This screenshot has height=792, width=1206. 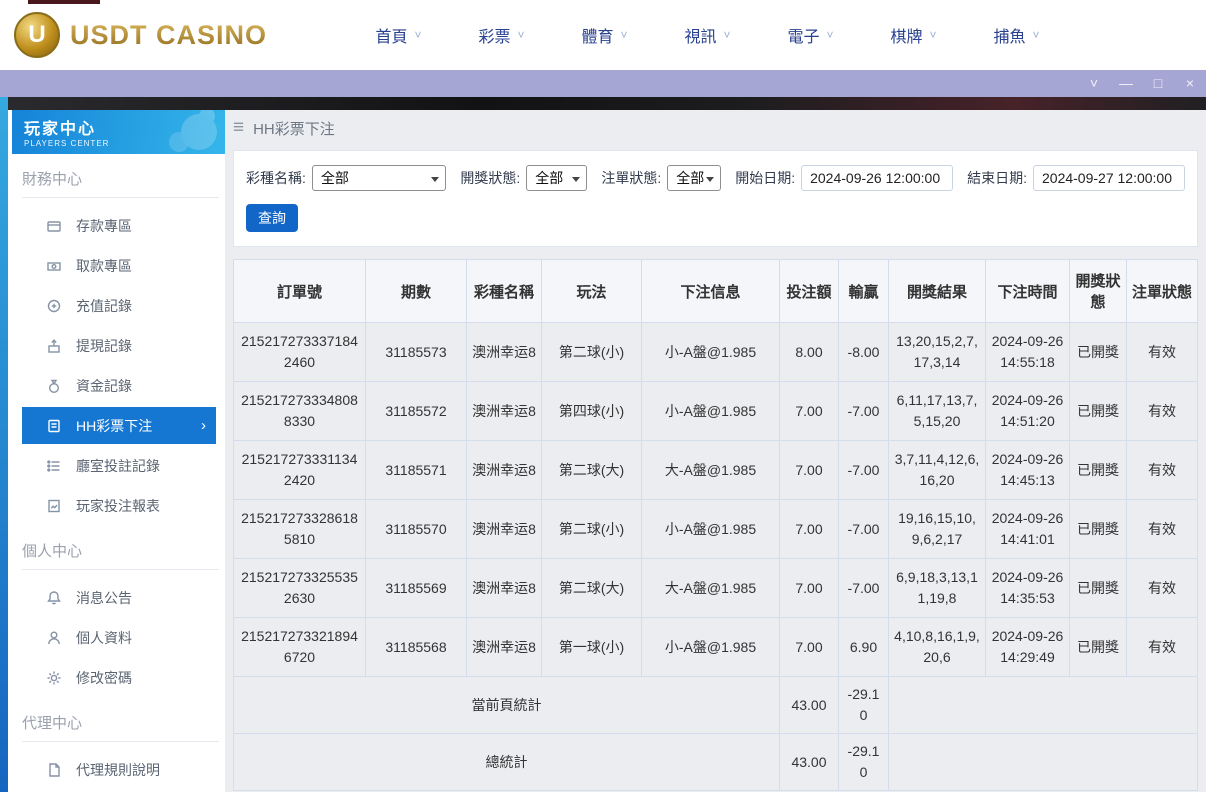 I want to click on deposit-icon, so click(x=54, y=226).